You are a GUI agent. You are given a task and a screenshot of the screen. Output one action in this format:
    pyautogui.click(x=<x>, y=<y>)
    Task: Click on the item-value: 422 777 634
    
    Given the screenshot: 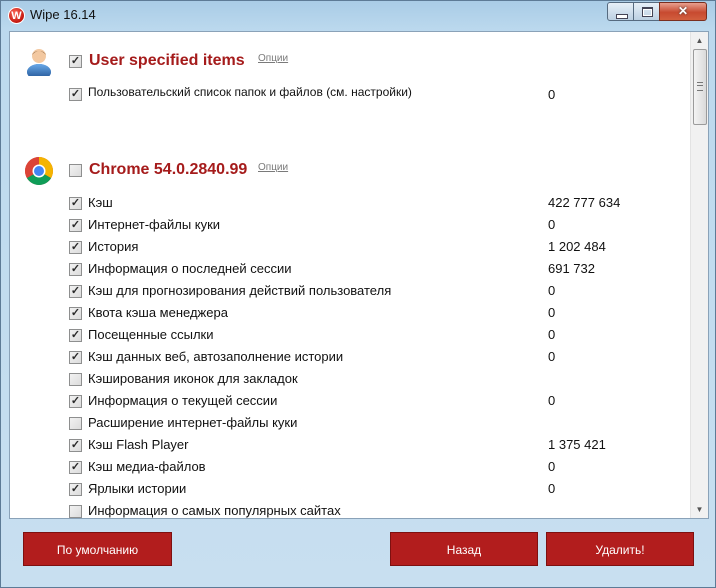 What is the action you would take?
    pyautogui.click(x=584, y=202)
    